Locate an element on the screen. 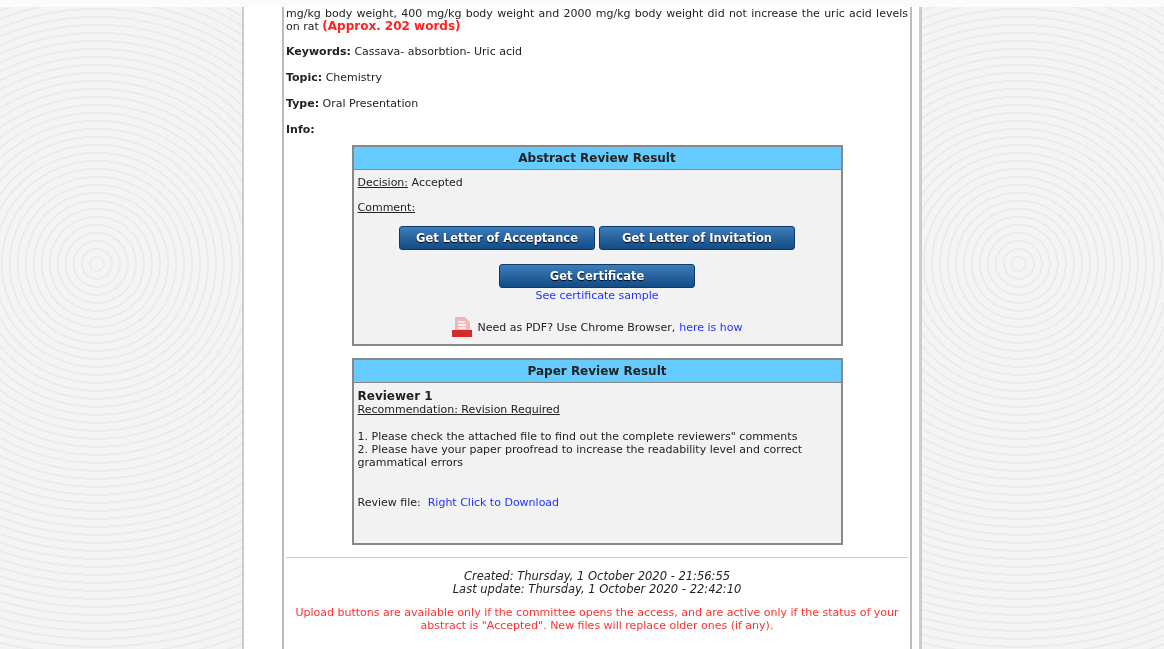  field-text: Keywords: Cassava- absorbtion- Uric acid is located at coordinates (404, 52).